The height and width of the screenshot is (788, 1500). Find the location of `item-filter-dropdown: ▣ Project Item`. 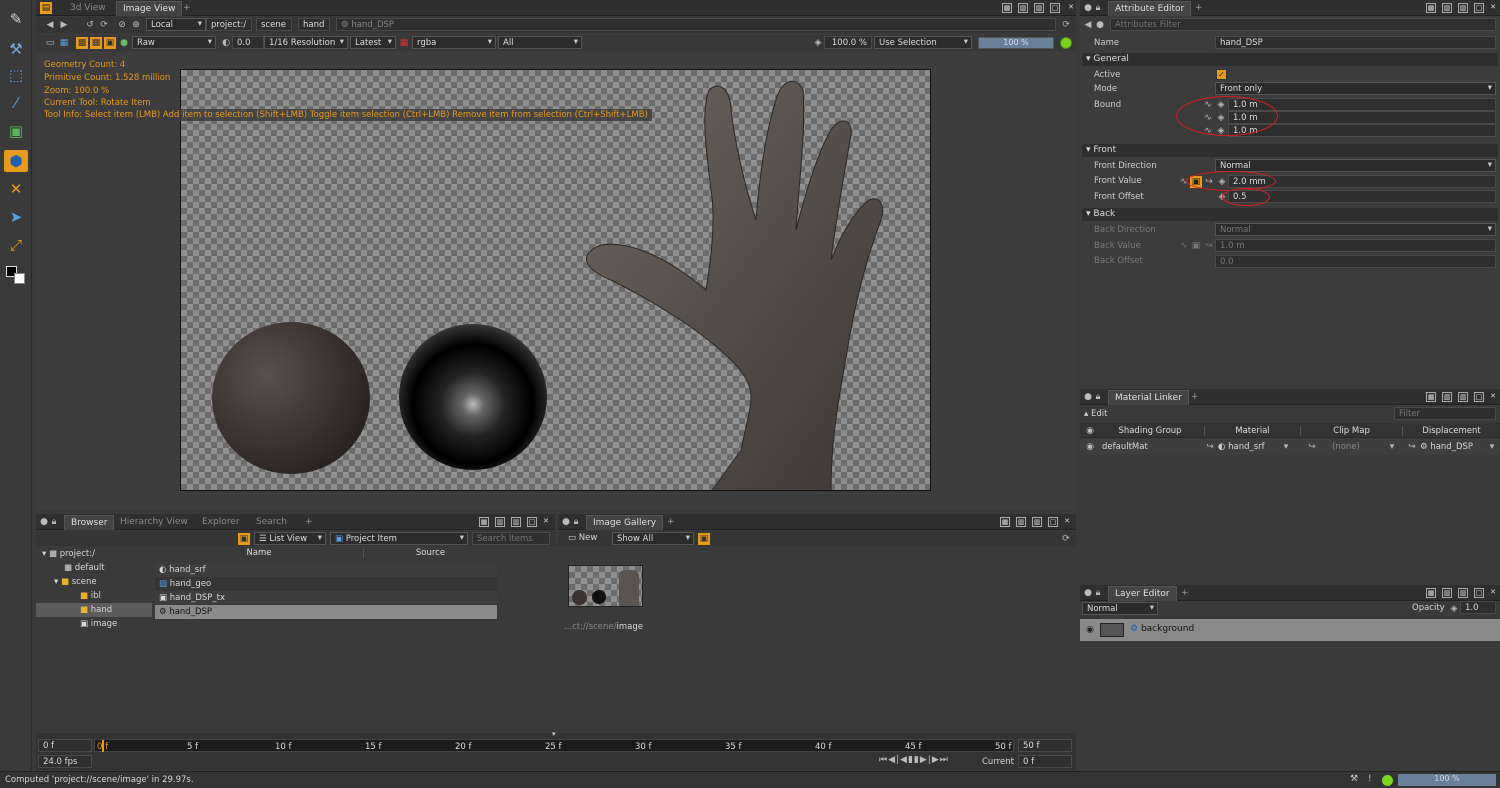

item-filter-dropdown: ▣ Project Item is located at coordinates (399, 538).